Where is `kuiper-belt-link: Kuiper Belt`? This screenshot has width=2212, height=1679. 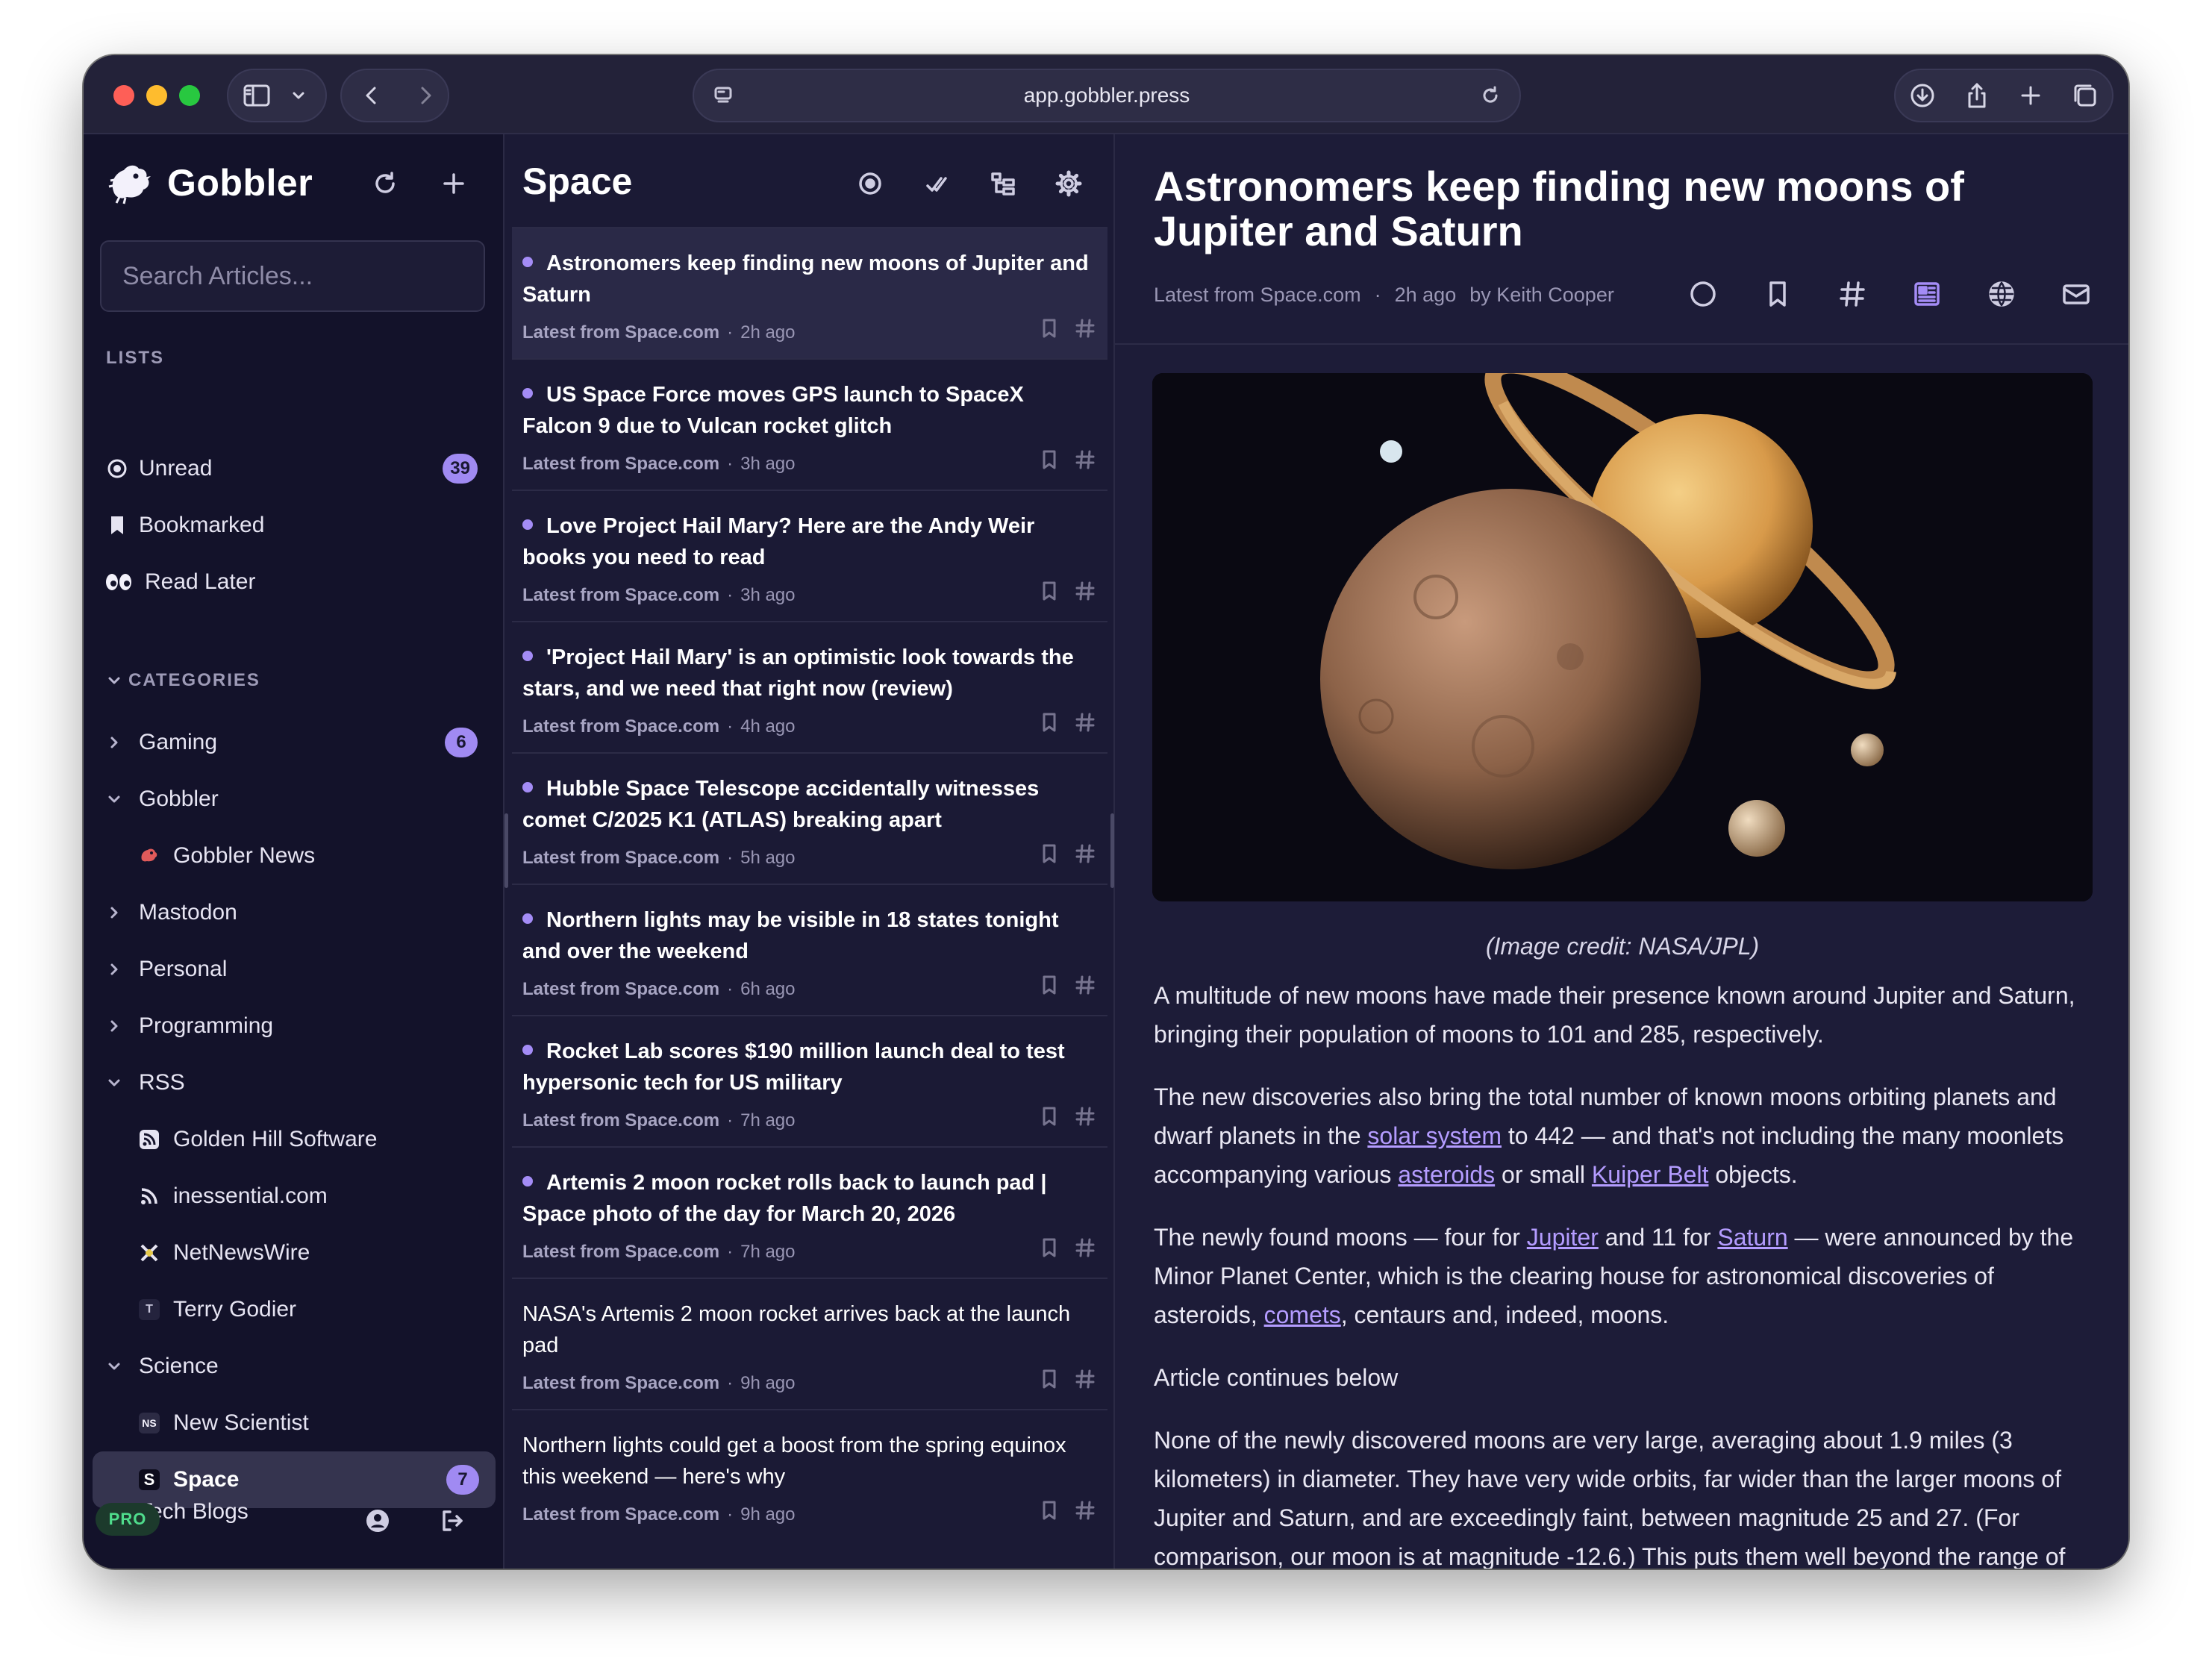
kuiper-belt-link: Kuiper Belt is located at coordinates (1650, 1174).